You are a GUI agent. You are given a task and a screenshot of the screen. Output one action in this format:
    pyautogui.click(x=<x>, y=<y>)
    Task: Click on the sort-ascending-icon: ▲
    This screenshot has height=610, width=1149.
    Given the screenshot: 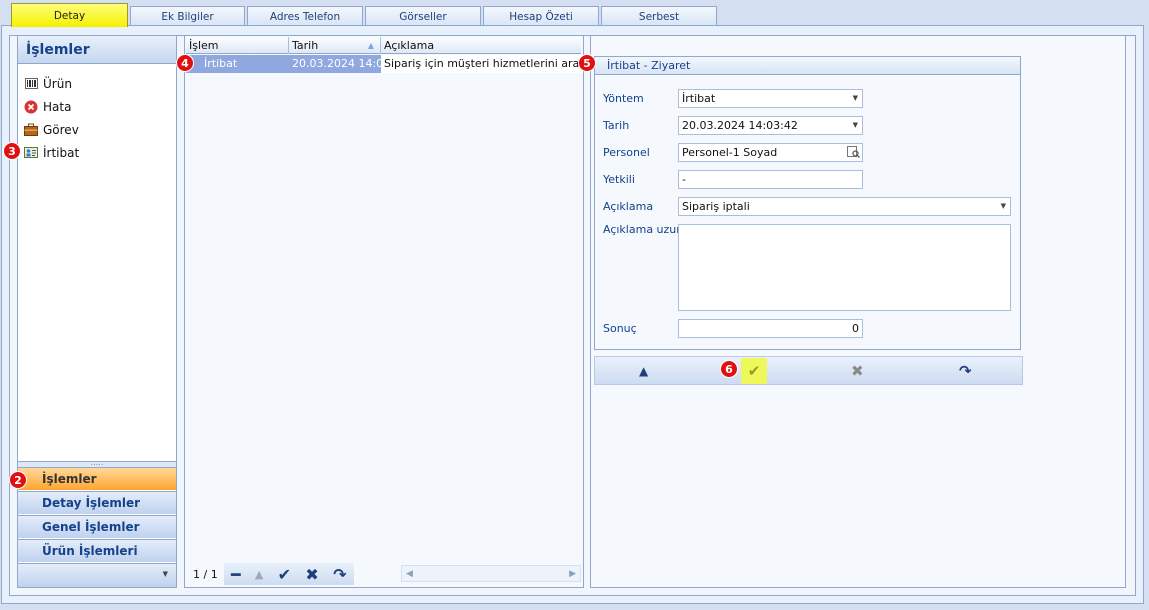 What is the action you would take?
    pyautogui.click(x=370, y=45)
    